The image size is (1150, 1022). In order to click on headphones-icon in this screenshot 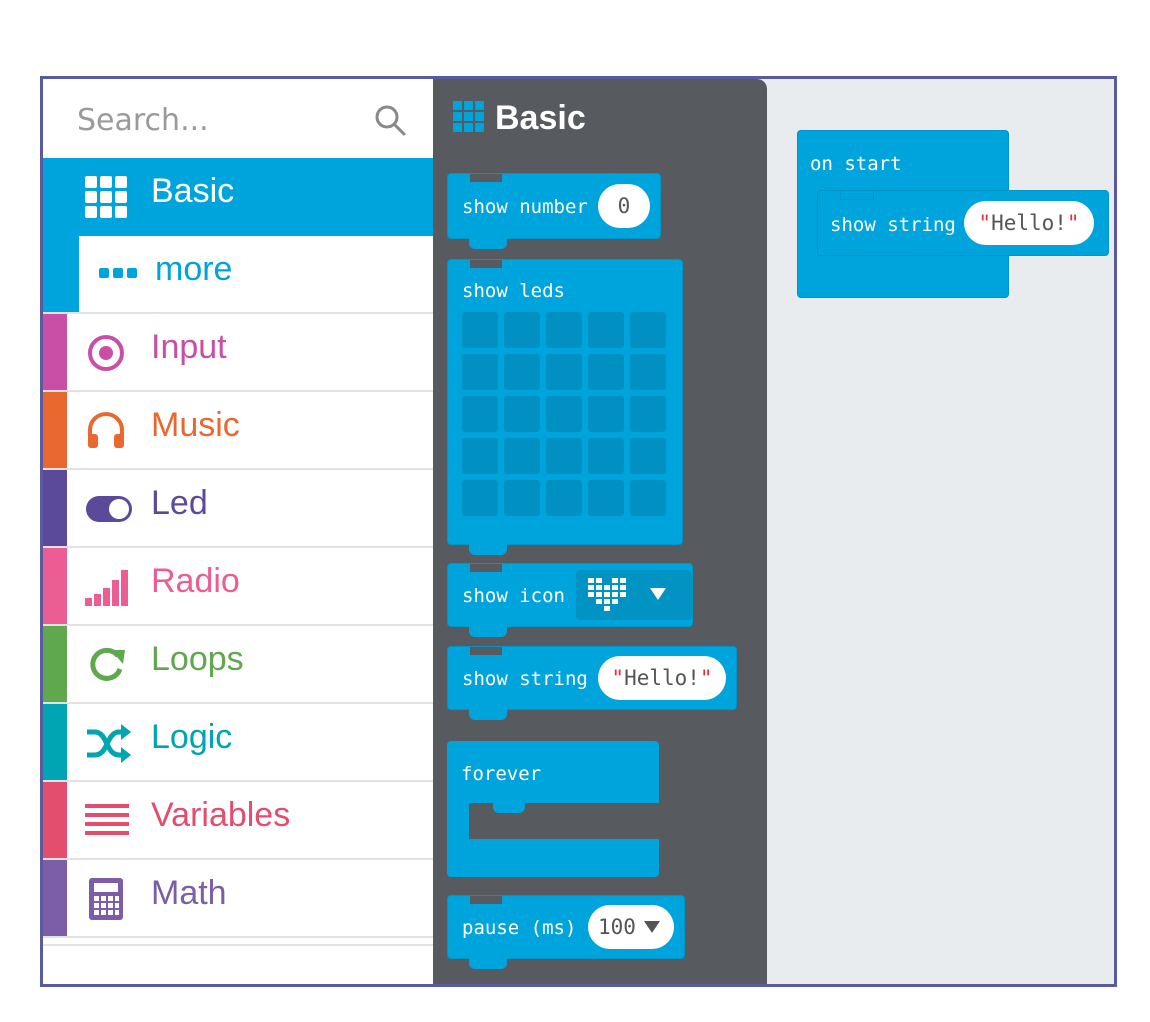, I will do `click(106, 430)`.